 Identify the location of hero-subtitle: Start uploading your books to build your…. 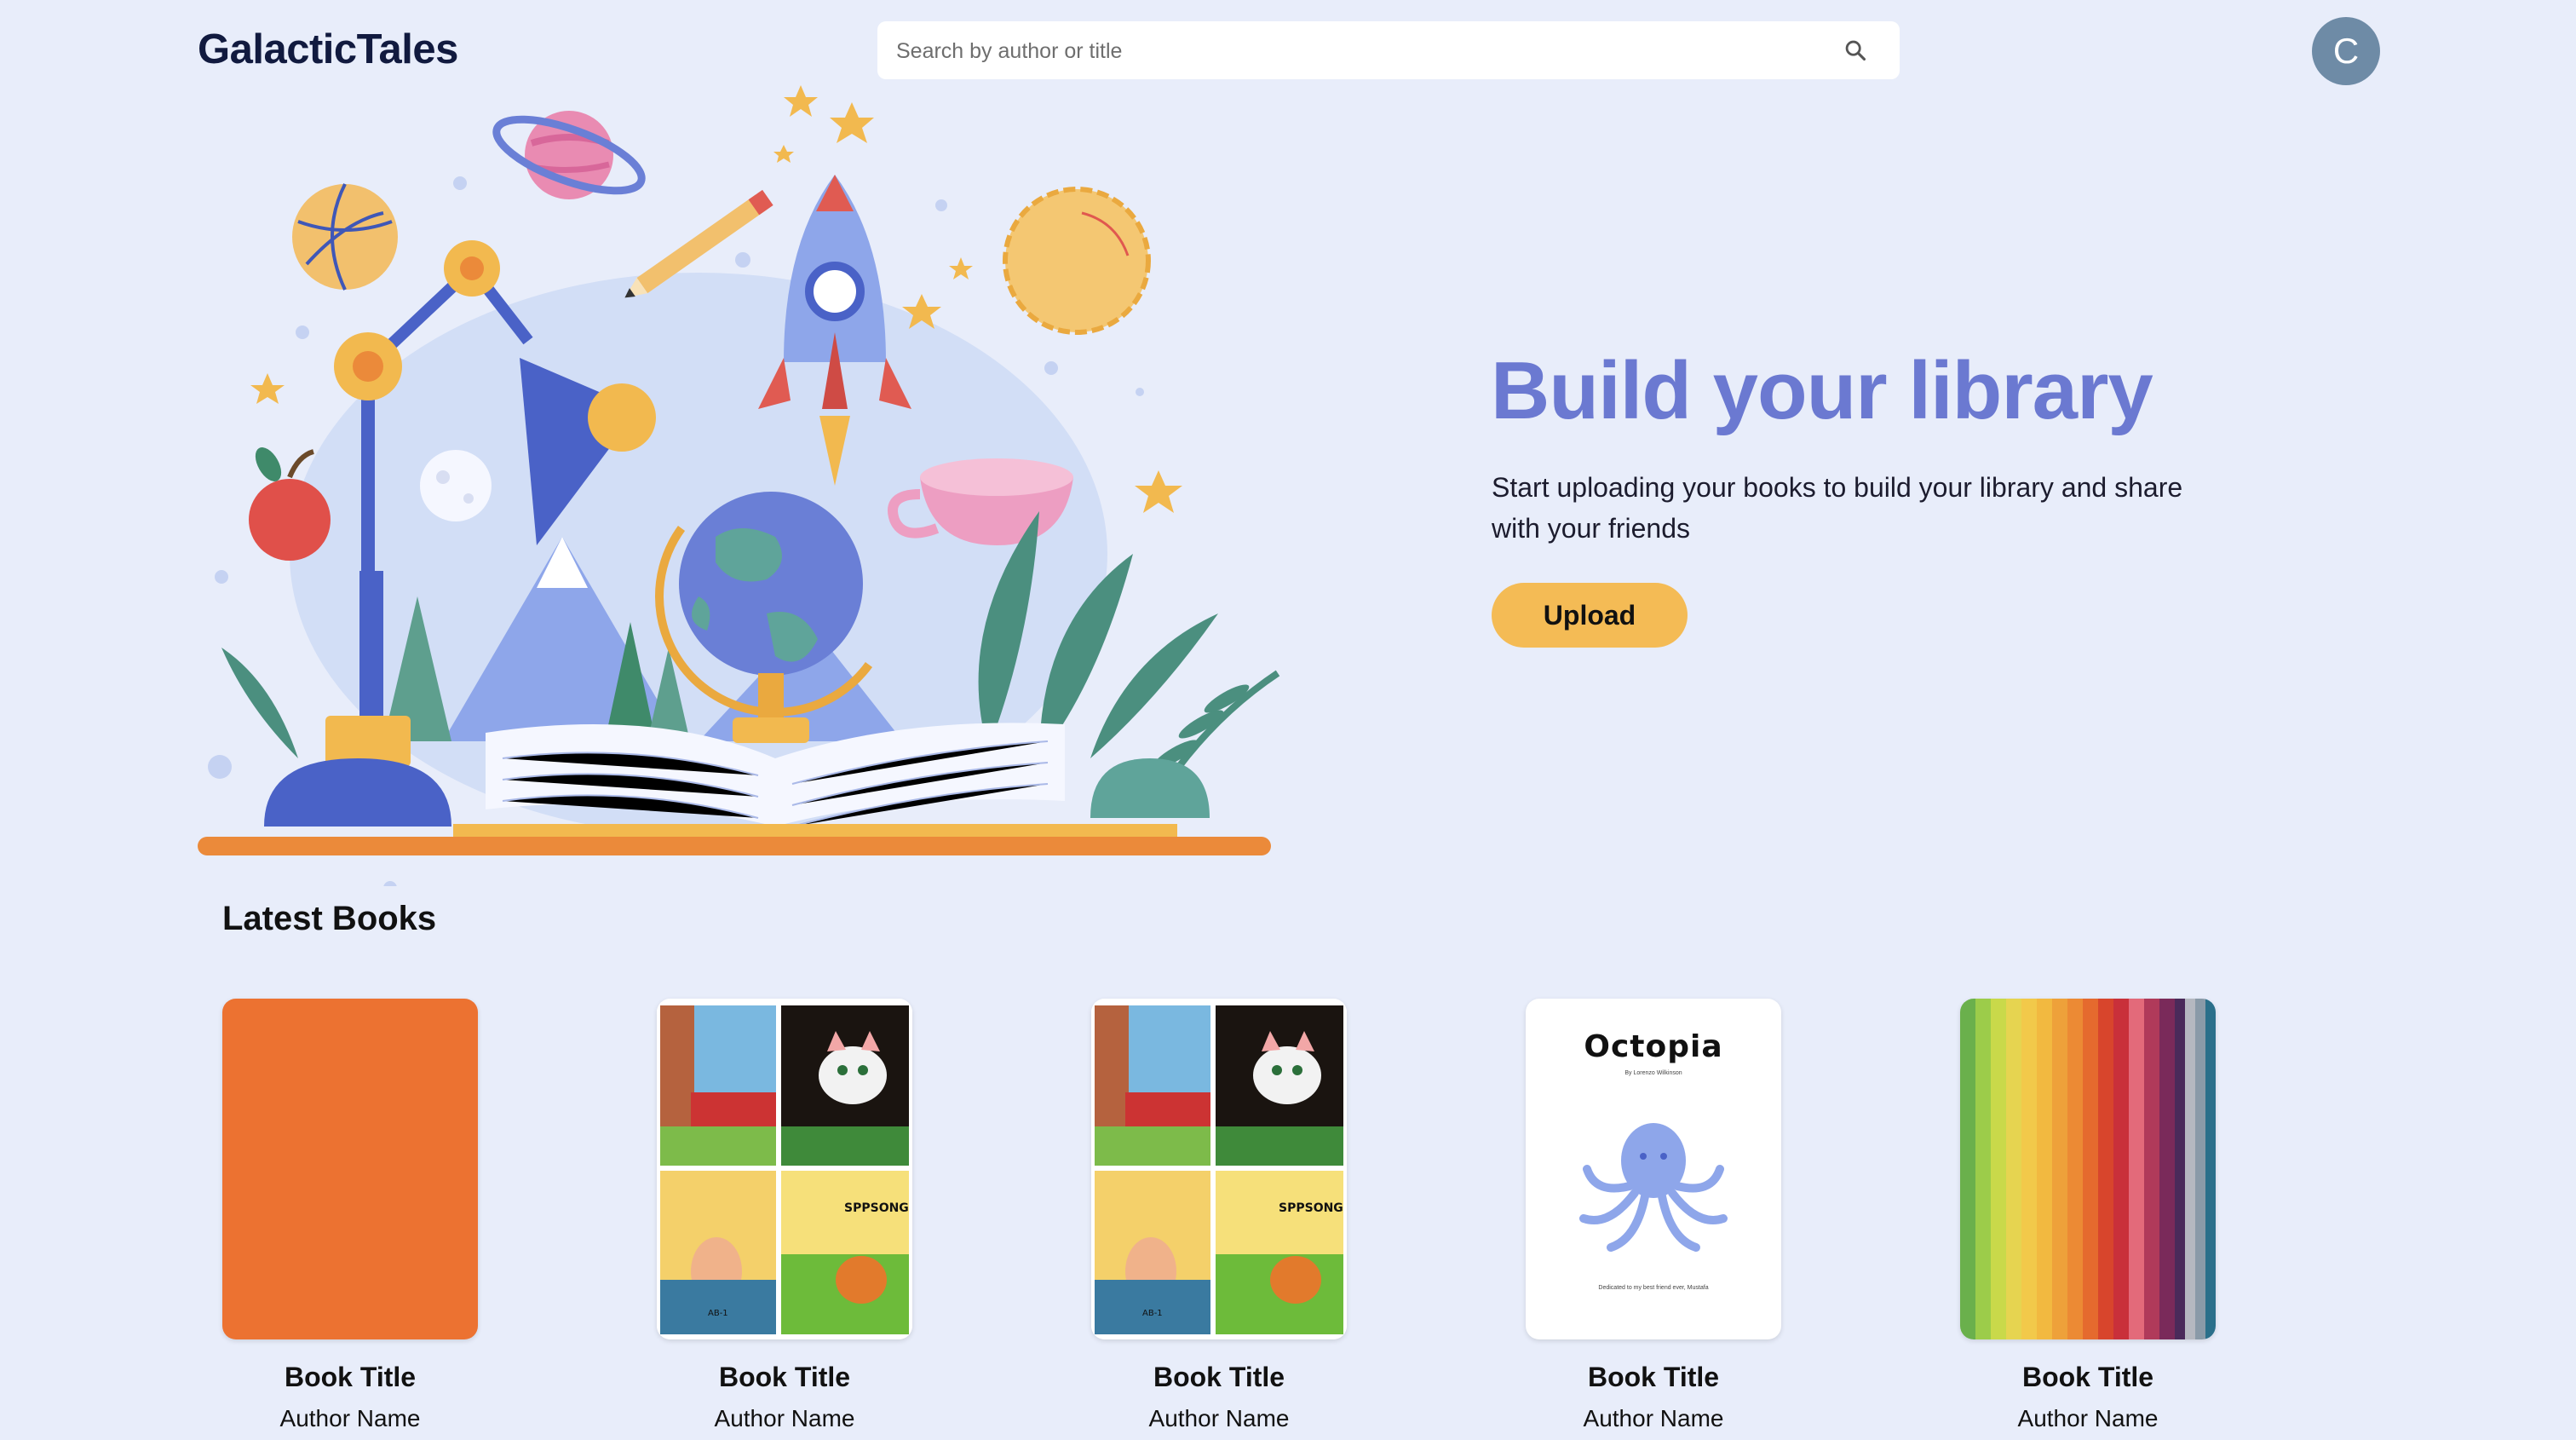
(1838, 508).